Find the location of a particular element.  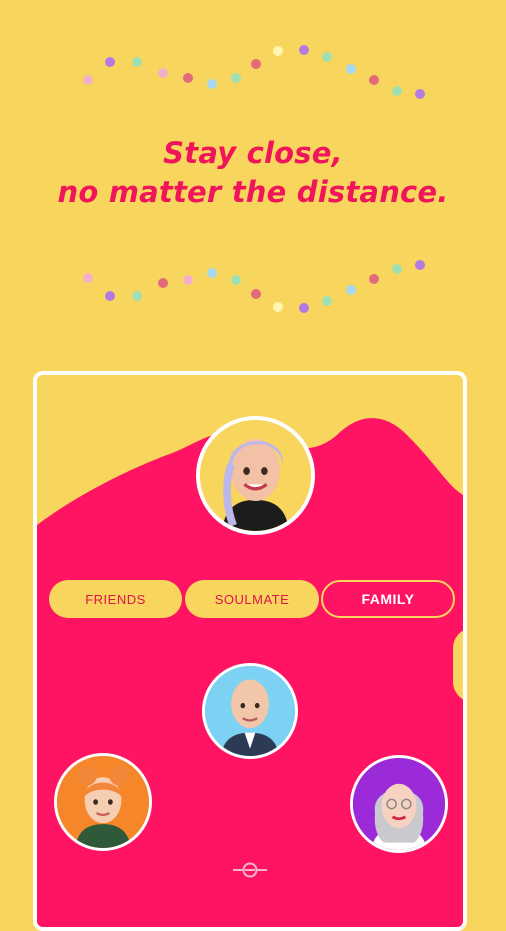

avatar-lavender-hair is located at coordinates (255, 475).